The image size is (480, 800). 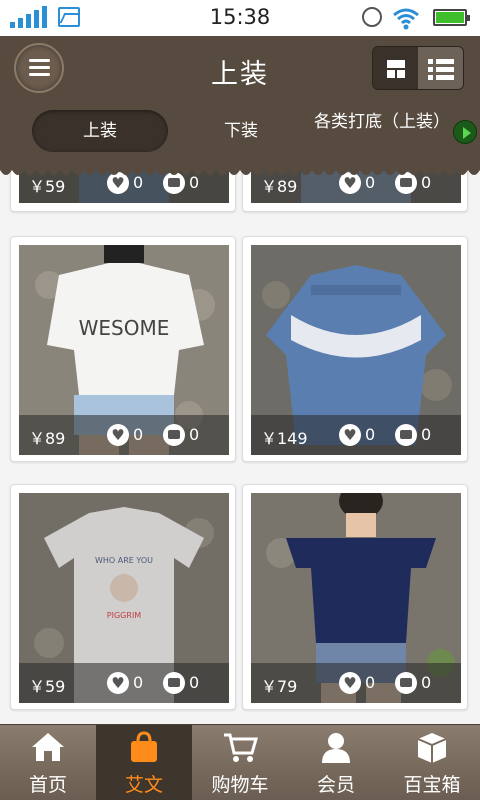 What do you see at coordinates (47, 438) in the screenshot?
I see `product-price: ￥89` at bounding box center [47, 438].